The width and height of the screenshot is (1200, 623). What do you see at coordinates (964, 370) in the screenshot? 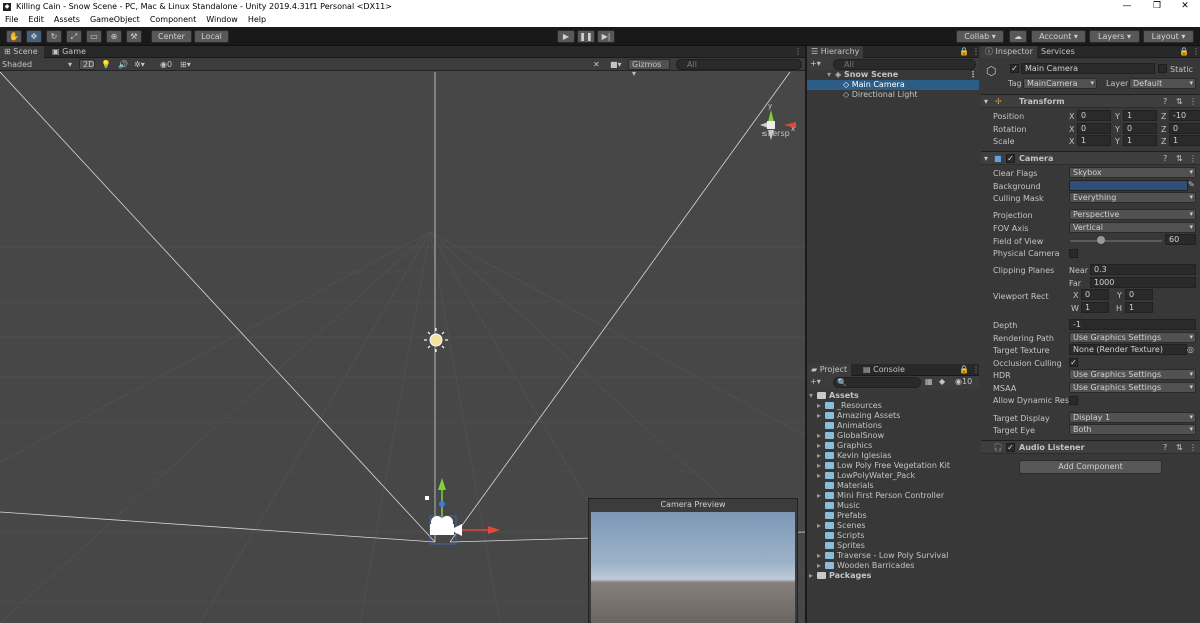
I see `project-lock-icon: 🔒` at bounding box center [964, 370].